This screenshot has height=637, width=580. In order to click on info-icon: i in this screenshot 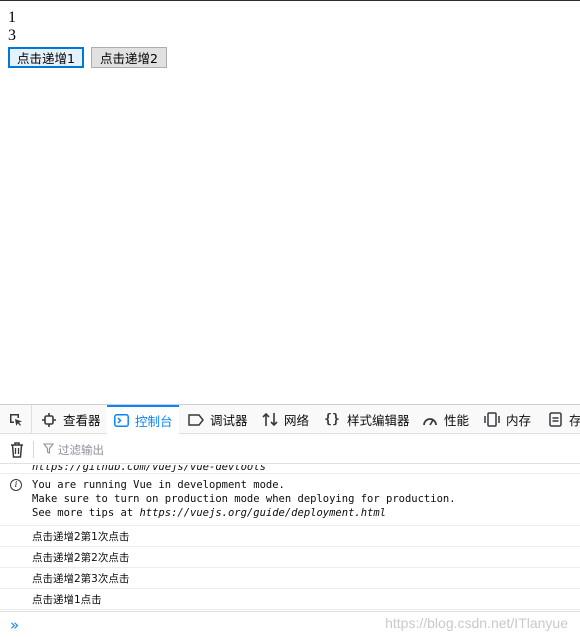, I will do `click(16, 485)`.